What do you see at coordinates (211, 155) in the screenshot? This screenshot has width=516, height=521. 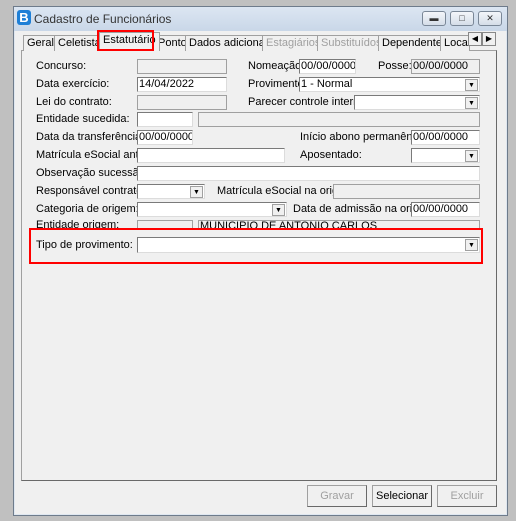 I see `matricula-ant-field` at bounding box center [211, 155].